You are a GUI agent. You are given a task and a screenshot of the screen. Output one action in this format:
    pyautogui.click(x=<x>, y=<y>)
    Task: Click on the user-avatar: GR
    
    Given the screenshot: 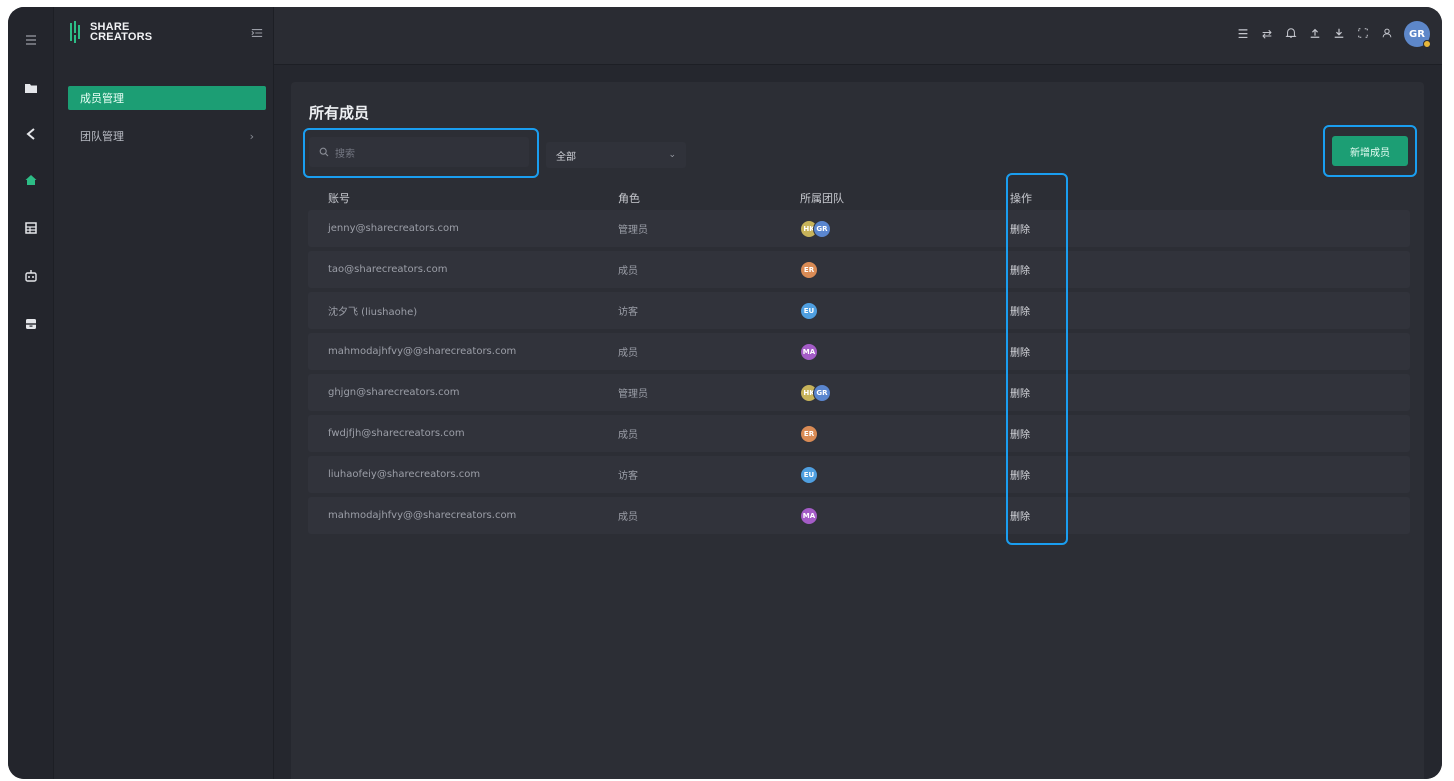 What is the action you would take?
    pyautogui.click(x=1417, y=34)
    